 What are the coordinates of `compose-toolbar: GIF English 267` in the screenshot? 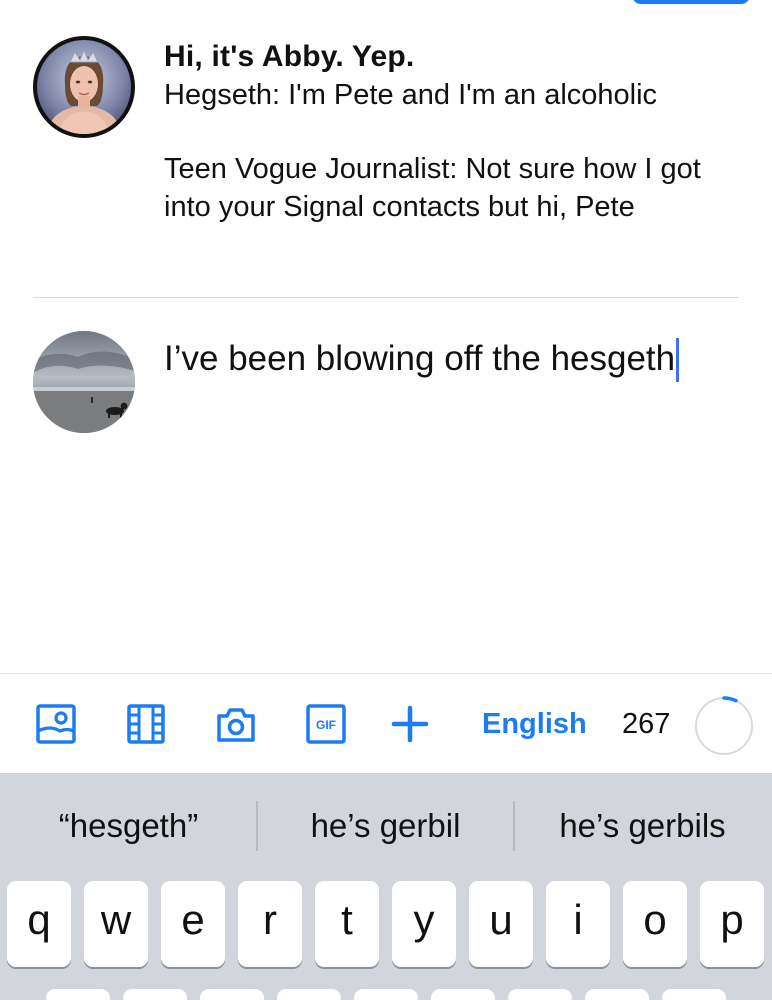 It's located at (386, 723).